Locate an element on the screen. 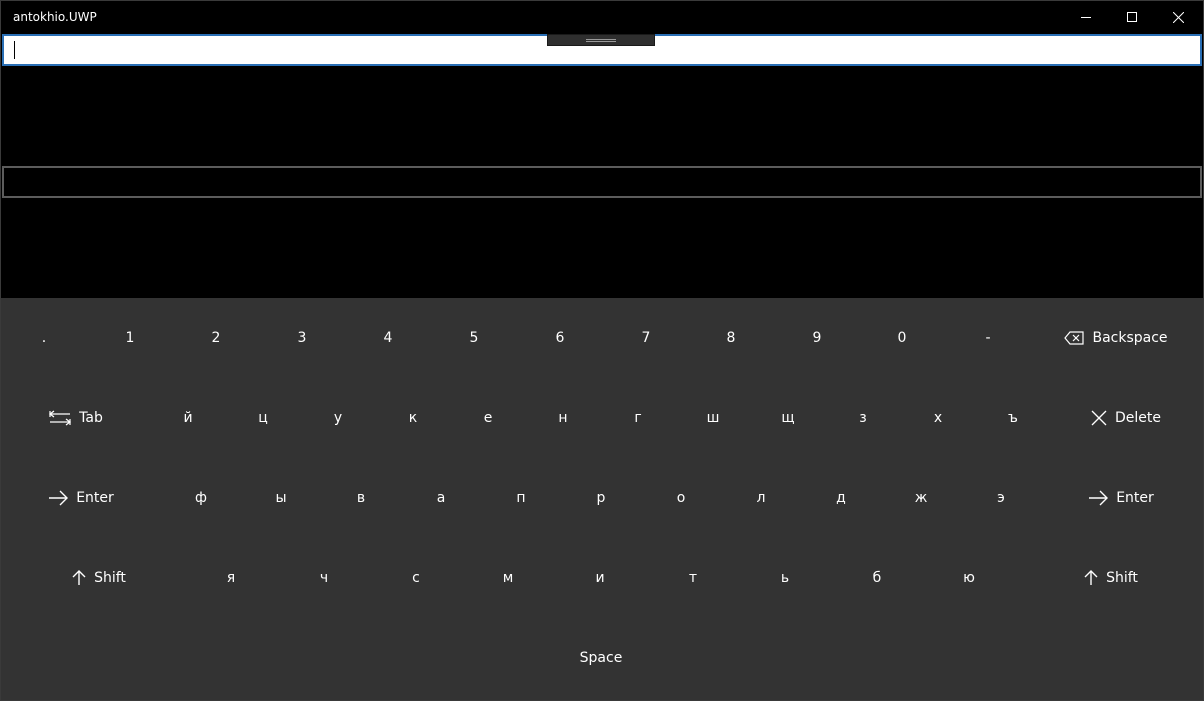 Image resolution: width=1204 pixels, height=701 pixels. key-cyr-y: ы is located at coordinates (281, 498).